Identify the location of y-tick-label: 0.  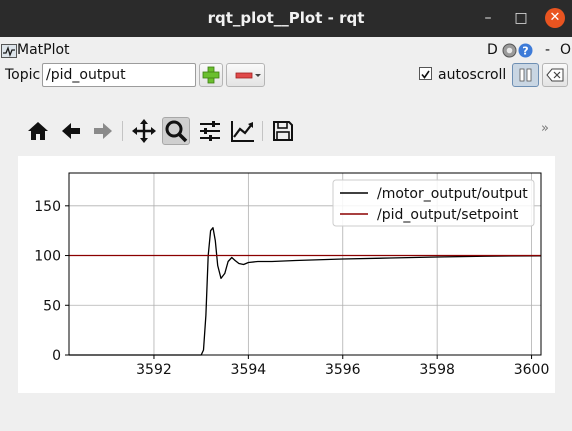
(56, 356).